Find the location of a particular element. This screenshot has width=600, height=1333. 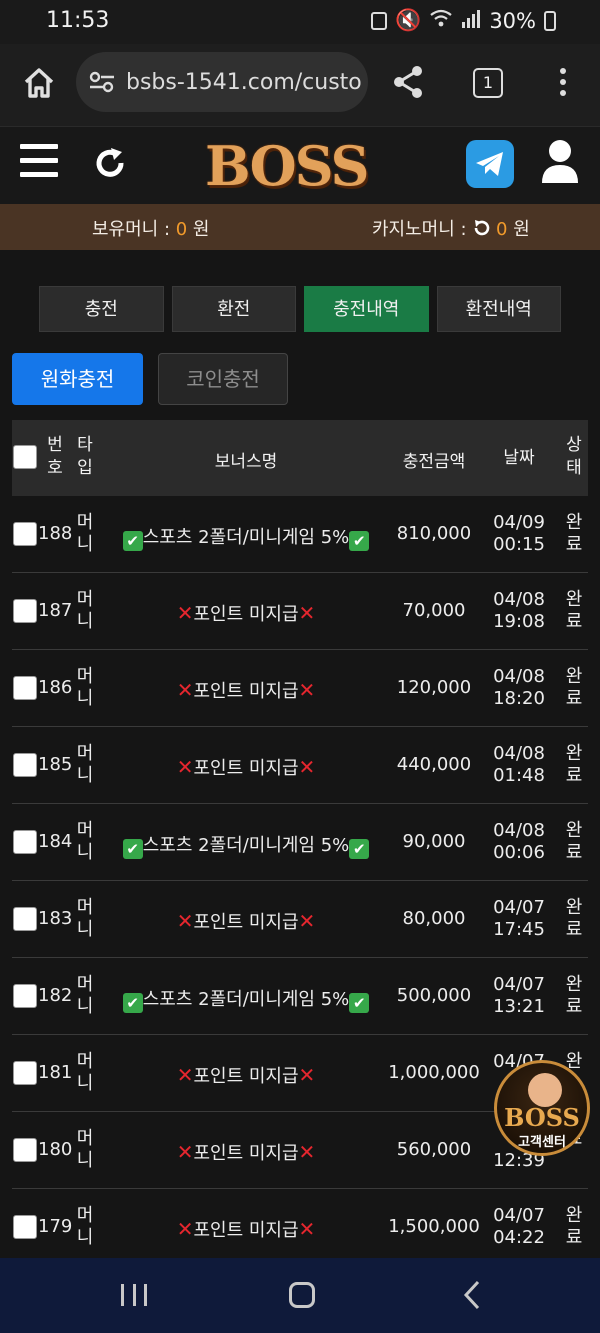

home-icon is located at coordinates (39, 83).